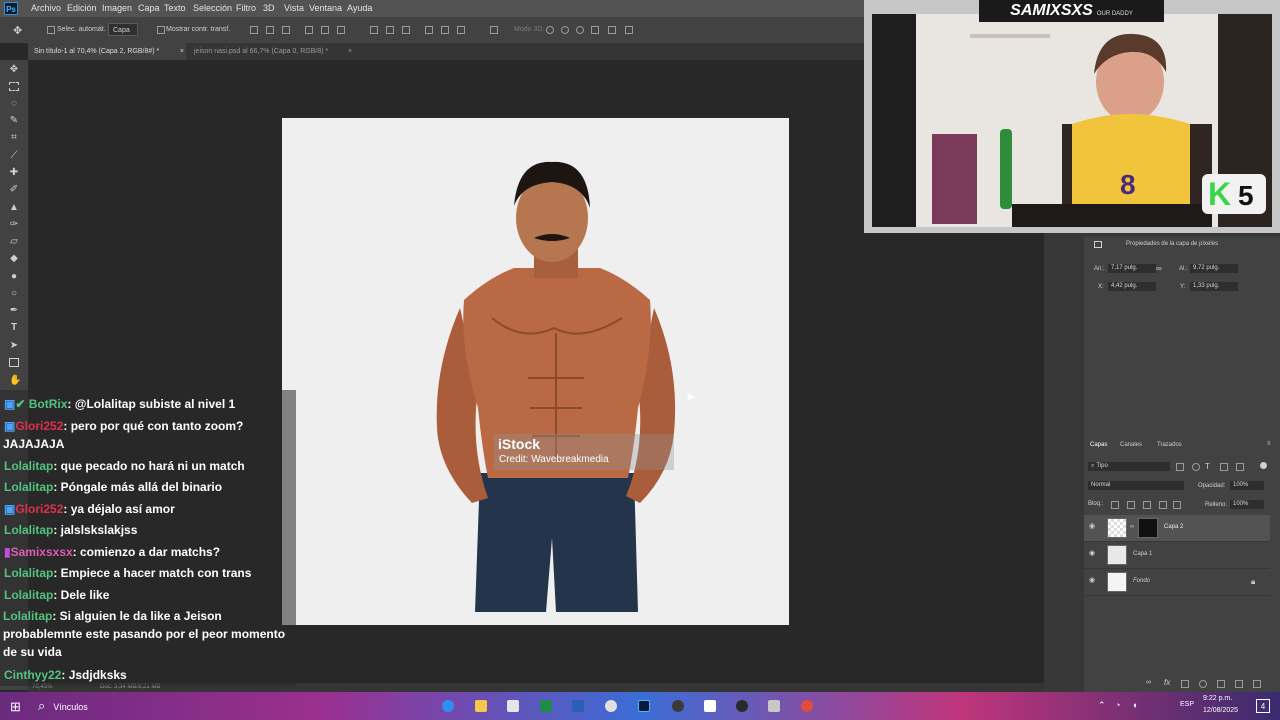 The height and width of the screenshot is (720, 1280). I want to click on show-transform-checkbox, so click(161, 30).